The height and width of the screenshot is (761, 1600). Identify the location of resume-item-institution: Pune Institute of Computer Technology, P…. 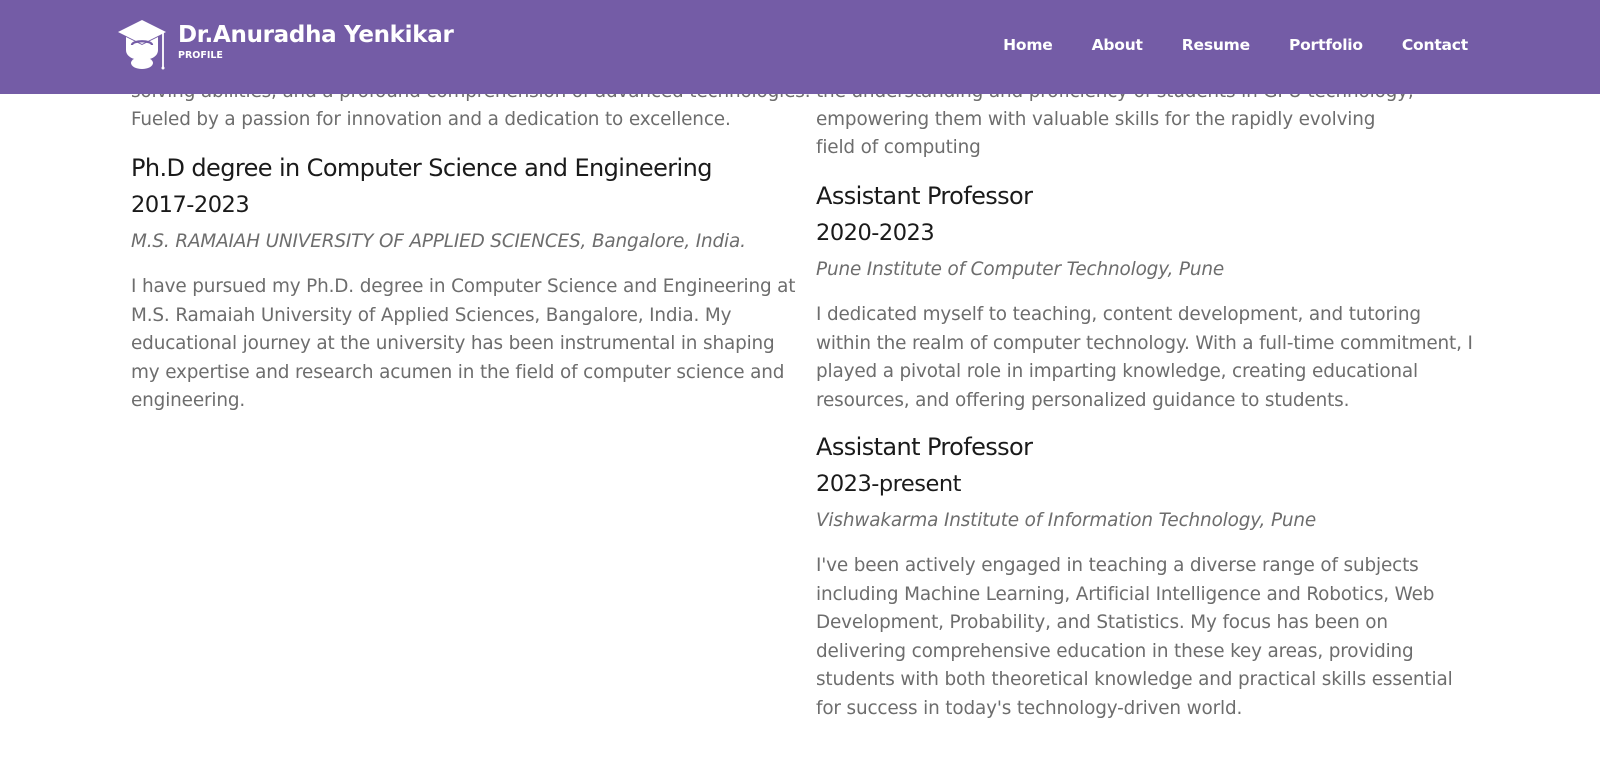
(1020, 269).